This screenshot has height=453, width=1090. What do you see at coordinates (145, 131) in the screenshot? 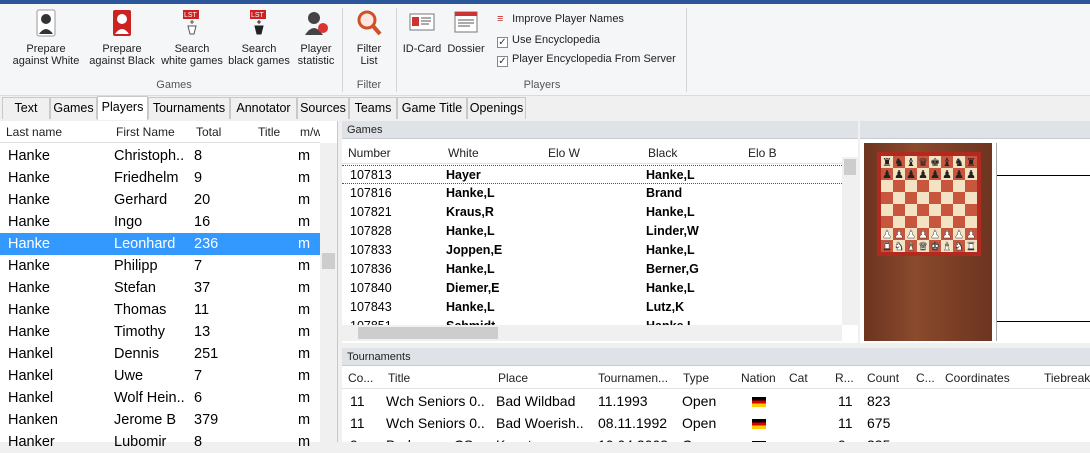
I see `column-header-first-name: First Name` at bounding box center [145, 131].